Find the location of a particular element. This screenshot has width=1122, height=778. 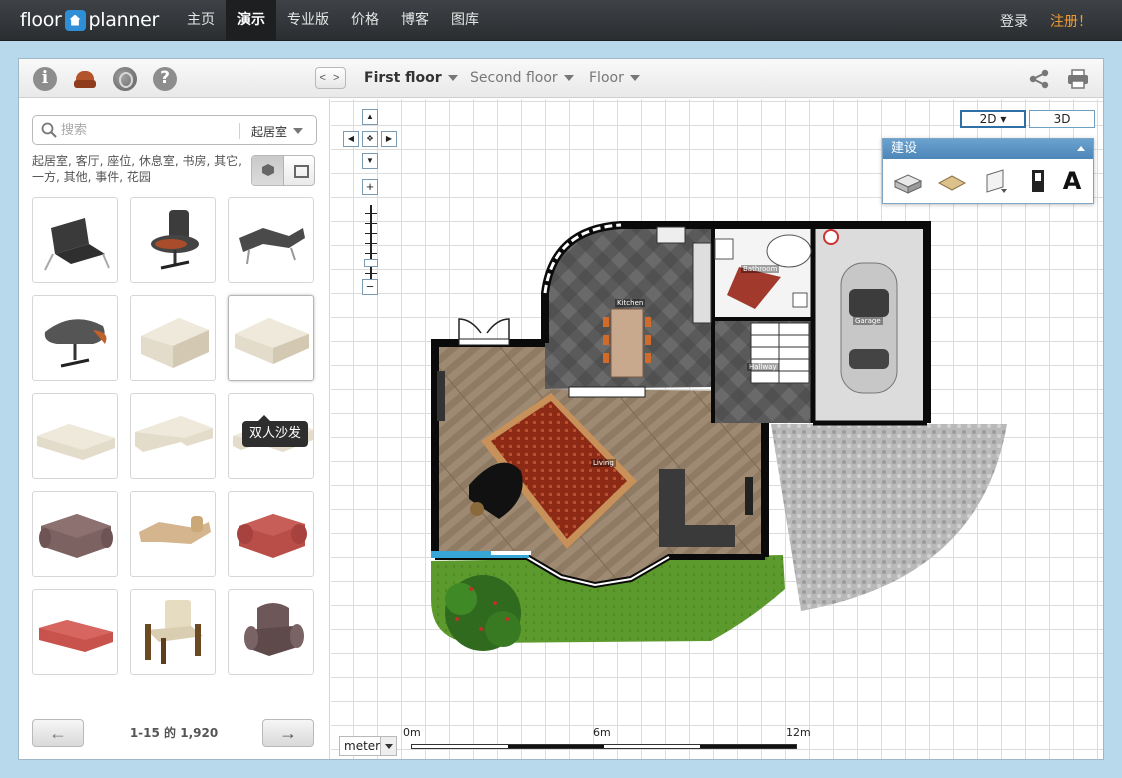

print-icon is located at coordinates (1078, 79).